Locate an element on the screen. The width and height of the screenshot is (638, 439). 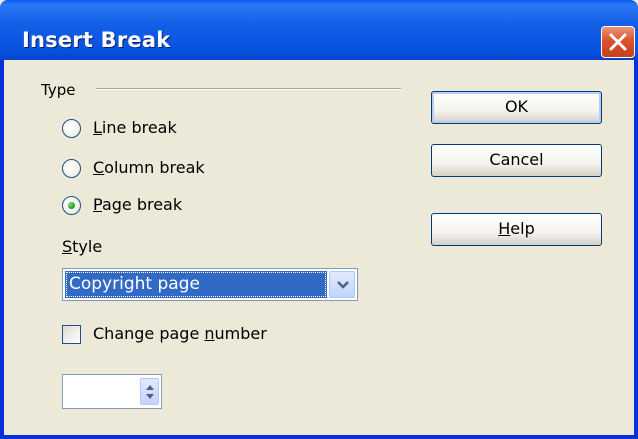
access-key: C is located at coordinates (99, 167).